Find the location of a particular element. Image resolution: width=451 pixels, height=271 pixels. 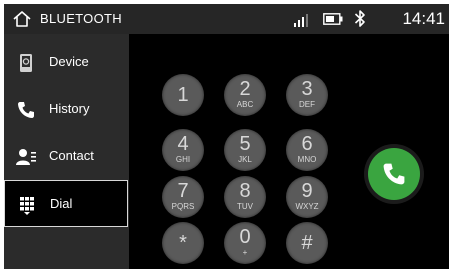

signal-icon is located at coordinates (301, 20).